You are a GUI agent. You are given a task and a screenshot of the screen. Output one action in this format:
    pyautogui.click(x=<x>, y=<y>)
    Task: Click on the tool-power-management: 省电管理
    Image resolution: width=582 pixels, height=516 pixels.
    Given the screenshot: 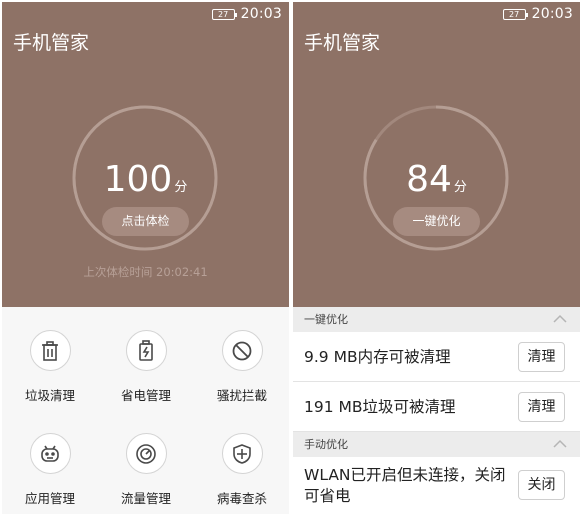 What is the action you would take?
    pyautogui.click(x=146, y=360)
    